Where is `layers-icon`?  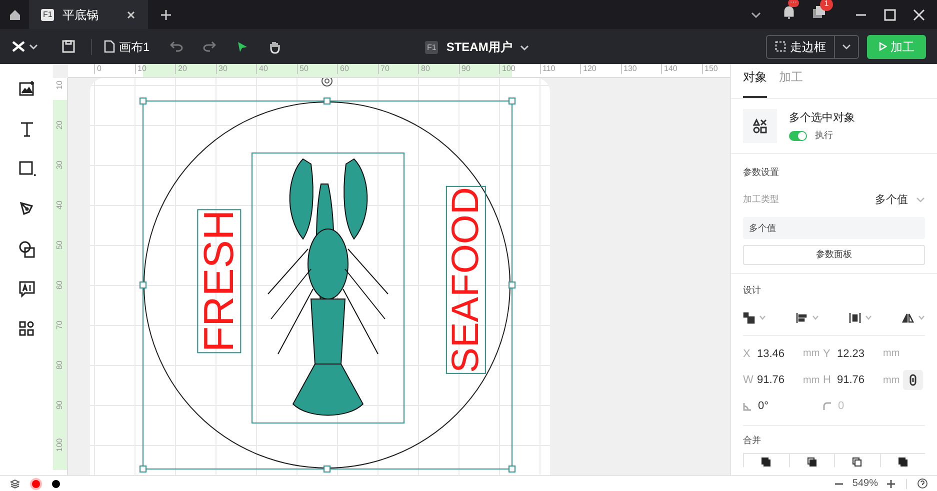 layers-icon is located at coordinates (15, 483).